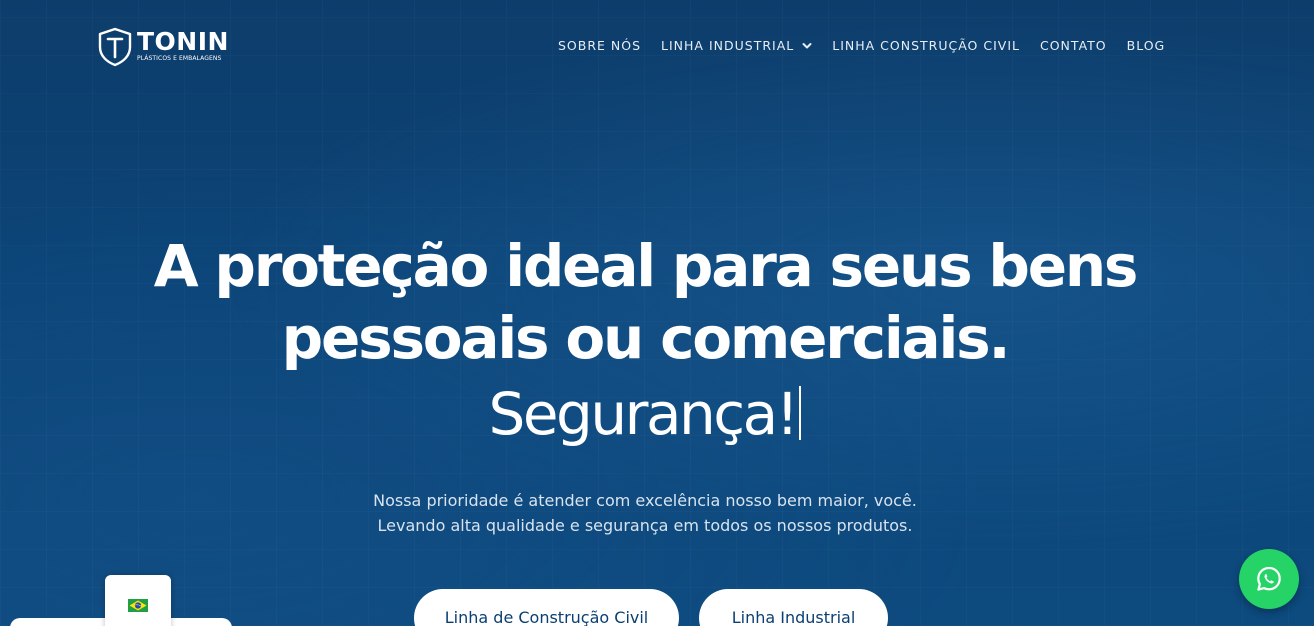  Describe the element at coordinates (546, 607) in the screenshot. I see `construcao-civil-button: Linha de Construção Civil` at that location.